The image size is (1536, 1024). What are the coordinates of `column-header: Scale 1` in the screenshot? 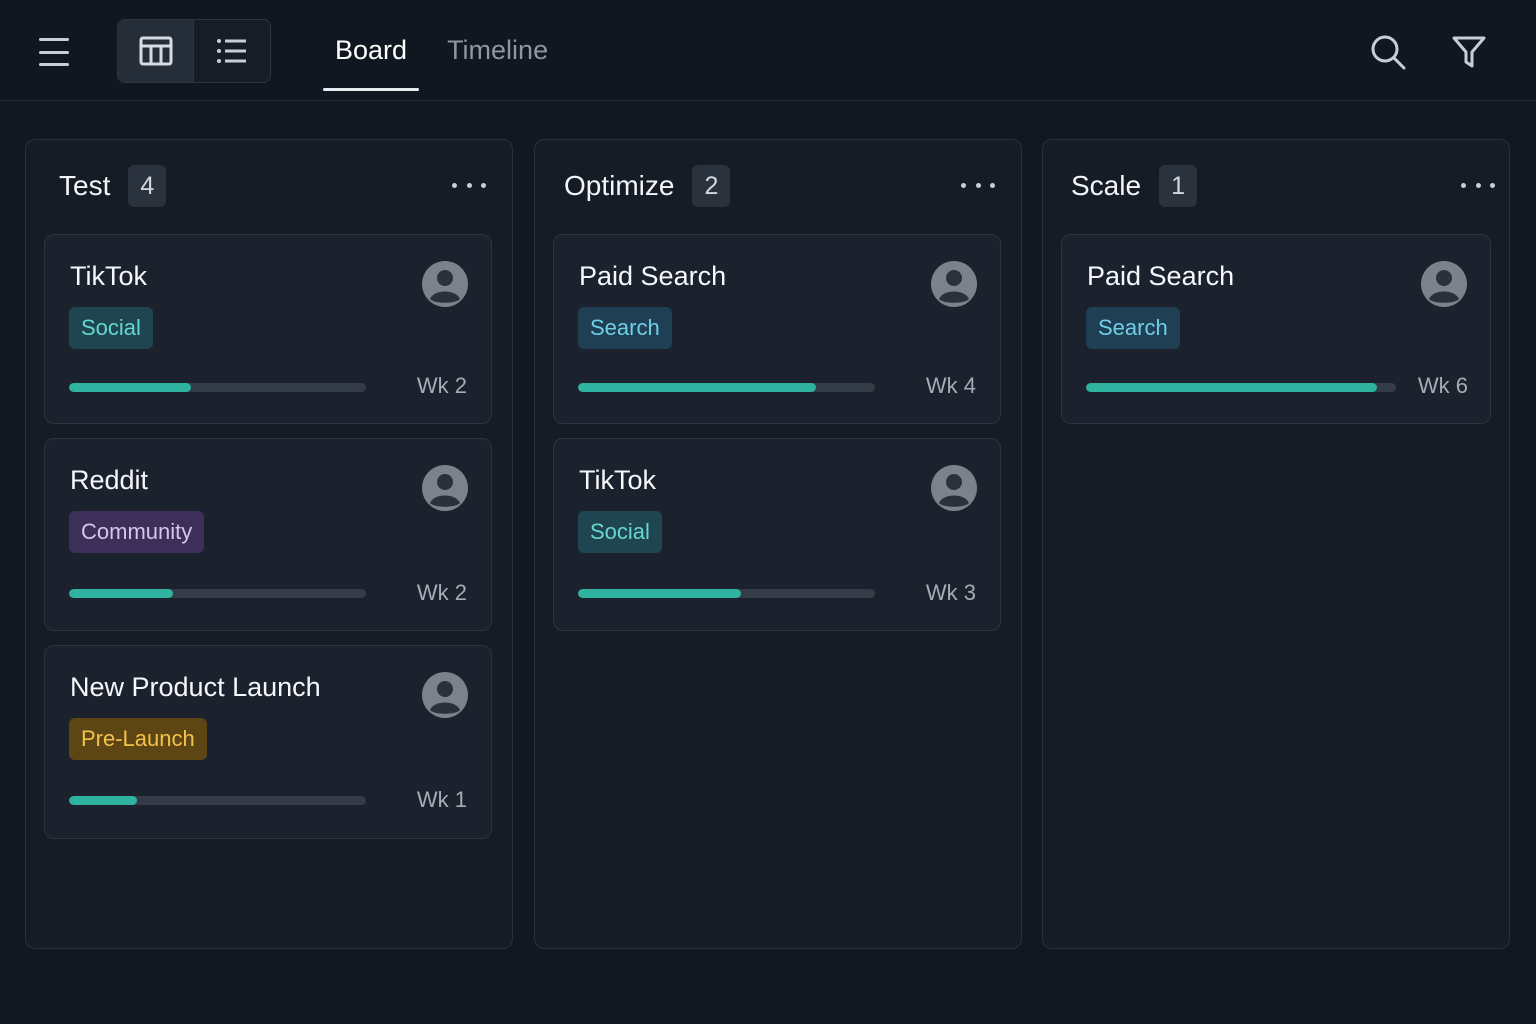 It's located at (1134, 186).